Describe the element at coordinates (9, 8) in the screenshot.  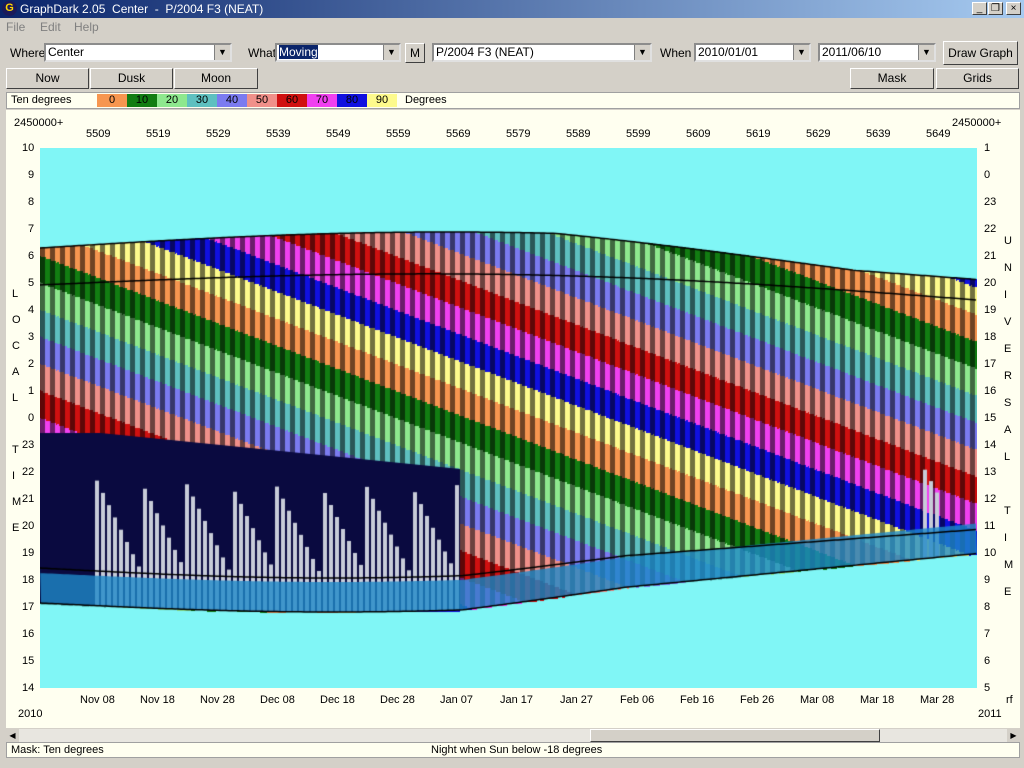
I see `app-icon: G` at that location.